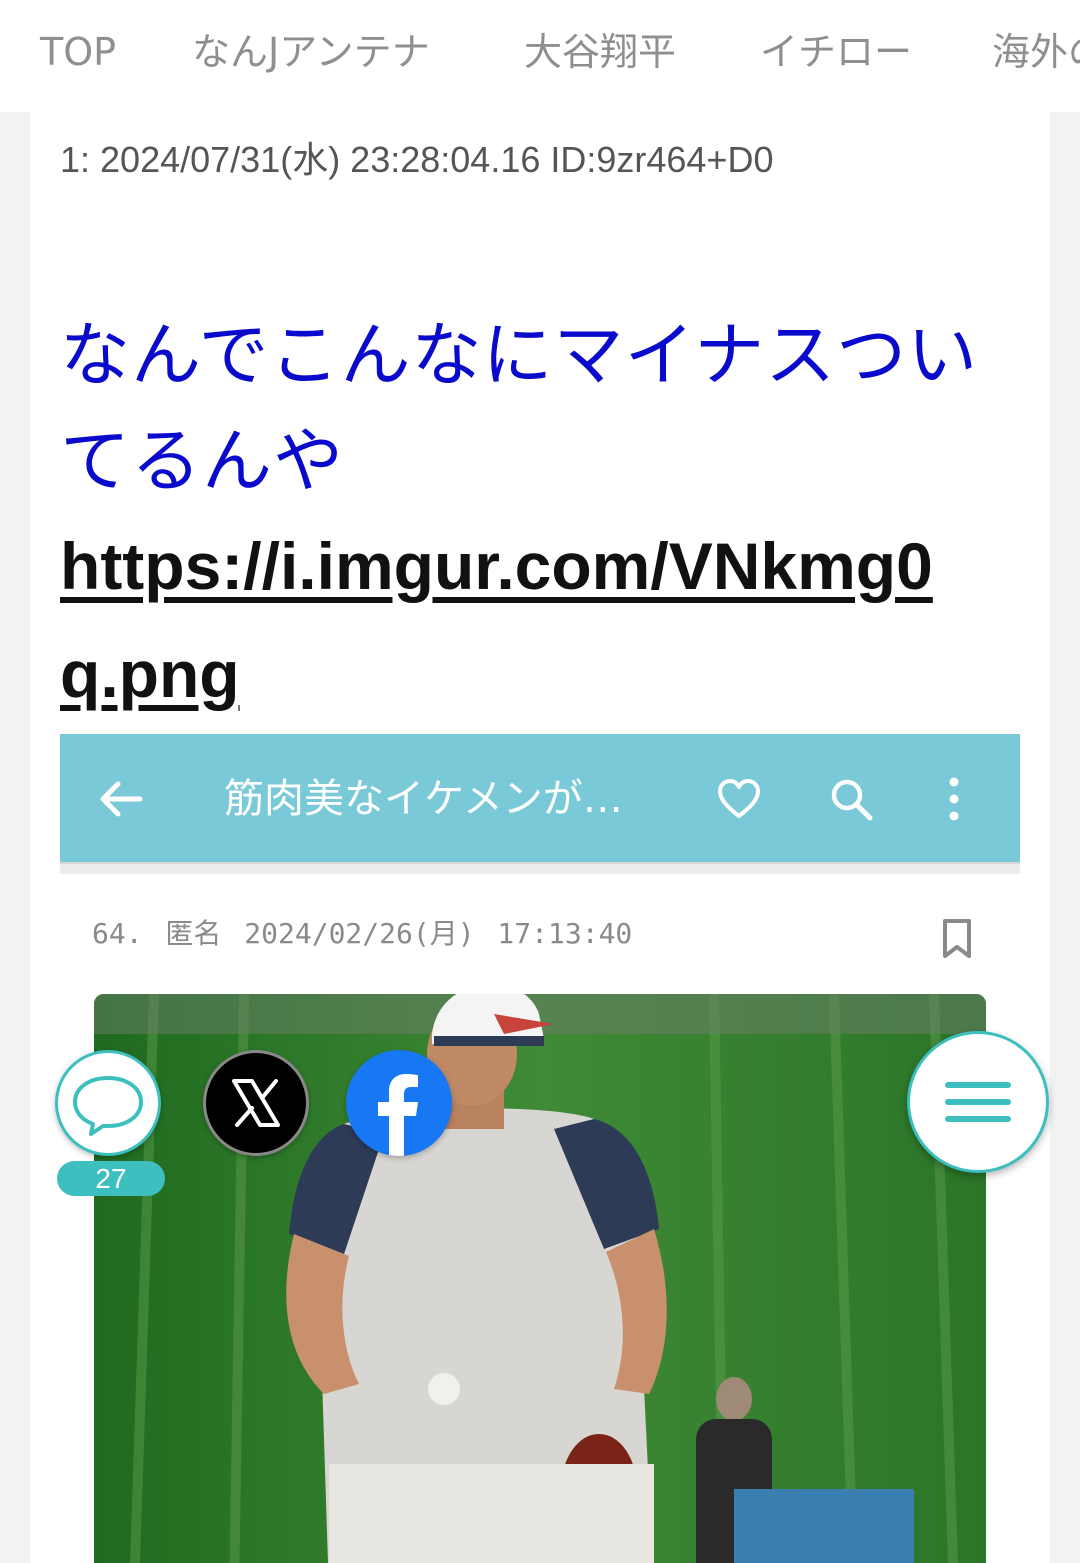  I want to click on top-nav: TOP なんJアンテナ 大谷翔平 イチロー 海外の, so click(540, 56).